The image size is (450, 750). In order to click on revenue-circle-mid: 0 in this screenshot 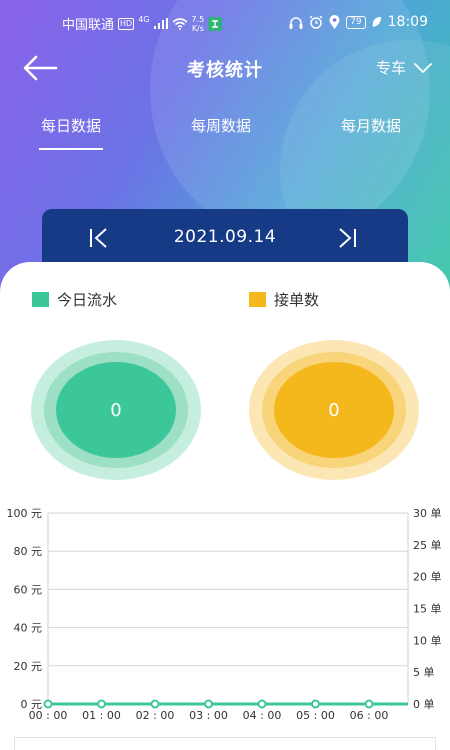, I will do `click(116, 410)`.